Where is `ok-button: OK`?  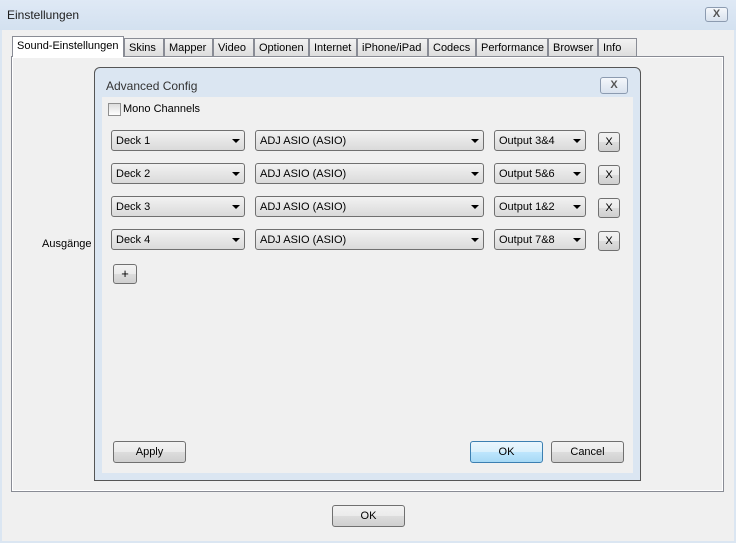 ok-button: OK is located at coordinates (368, 516).